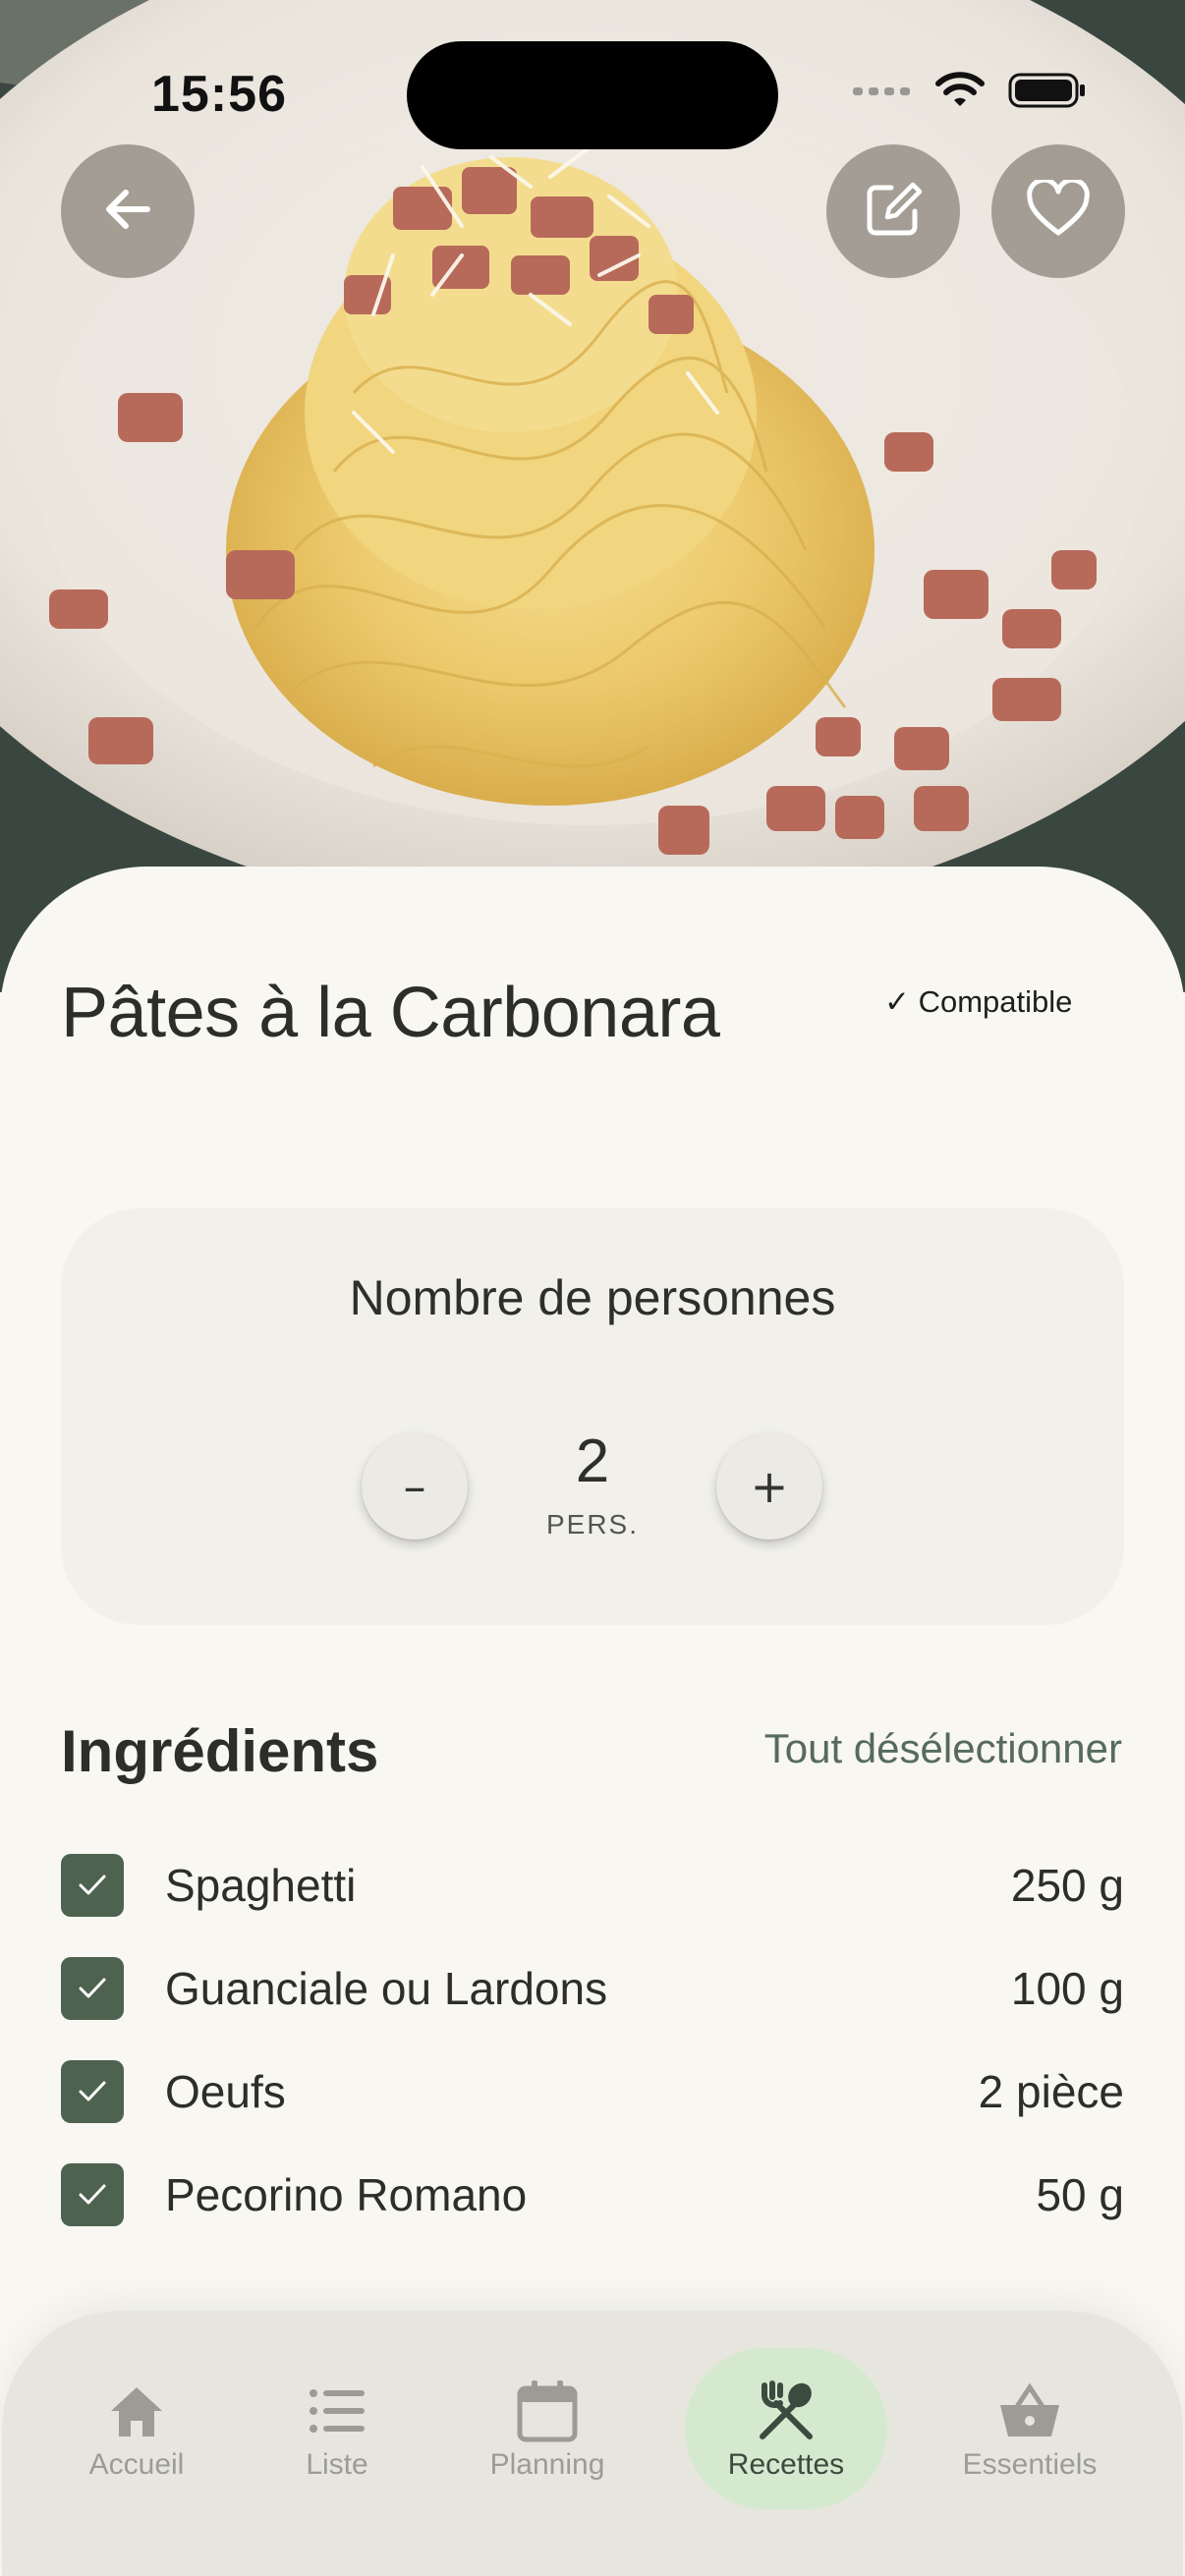  I want to click on tab-essentiels: Essentiels, so click(1030, 2429).